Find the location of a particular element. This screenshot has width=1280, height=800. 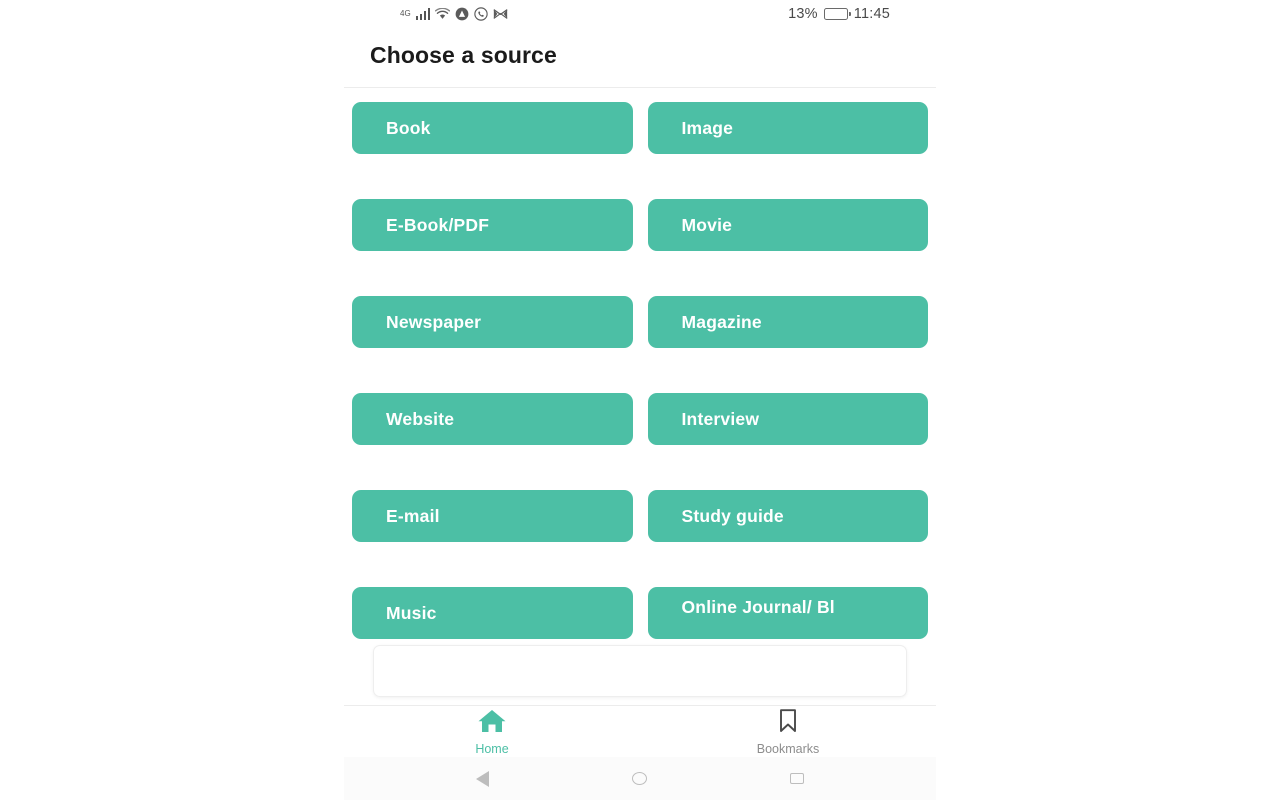

empty-input-card is located at coordinates (640, 671).